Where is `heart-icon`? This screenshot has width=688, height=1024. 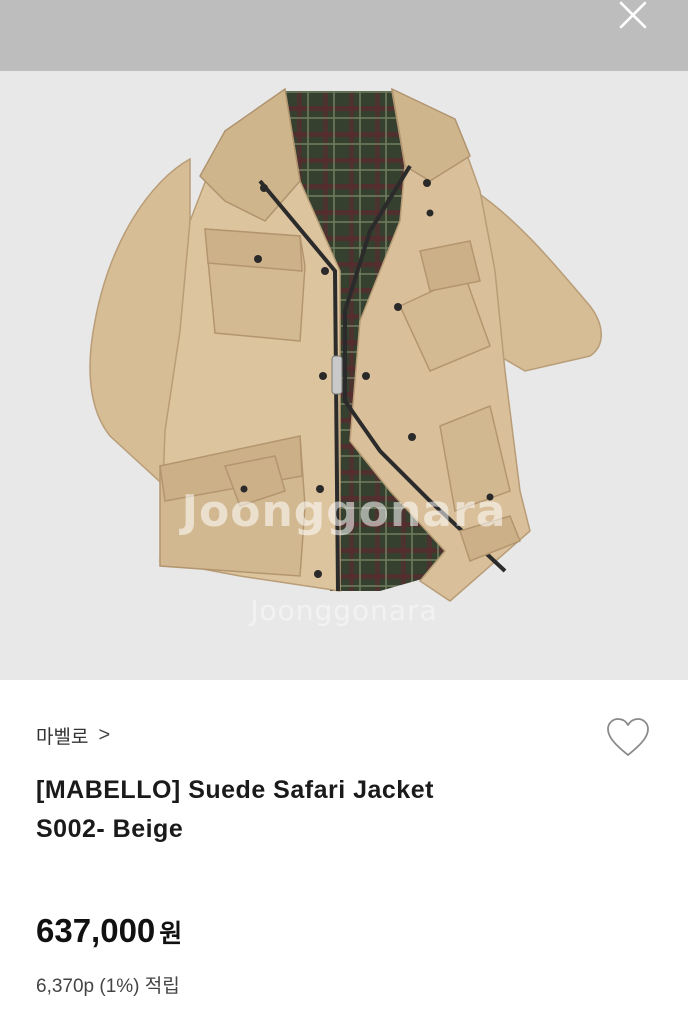 heart-icon is located at coordinates (628, 737).